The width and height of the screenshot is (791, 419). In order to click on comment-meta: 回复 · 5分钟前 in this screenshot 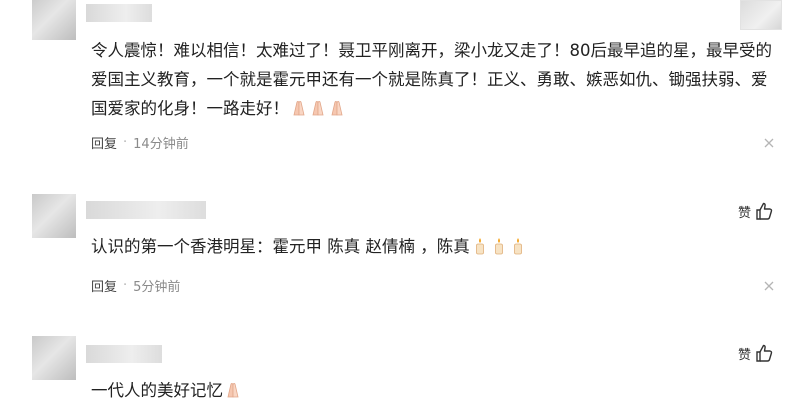, I will do `click(135, 285)`.